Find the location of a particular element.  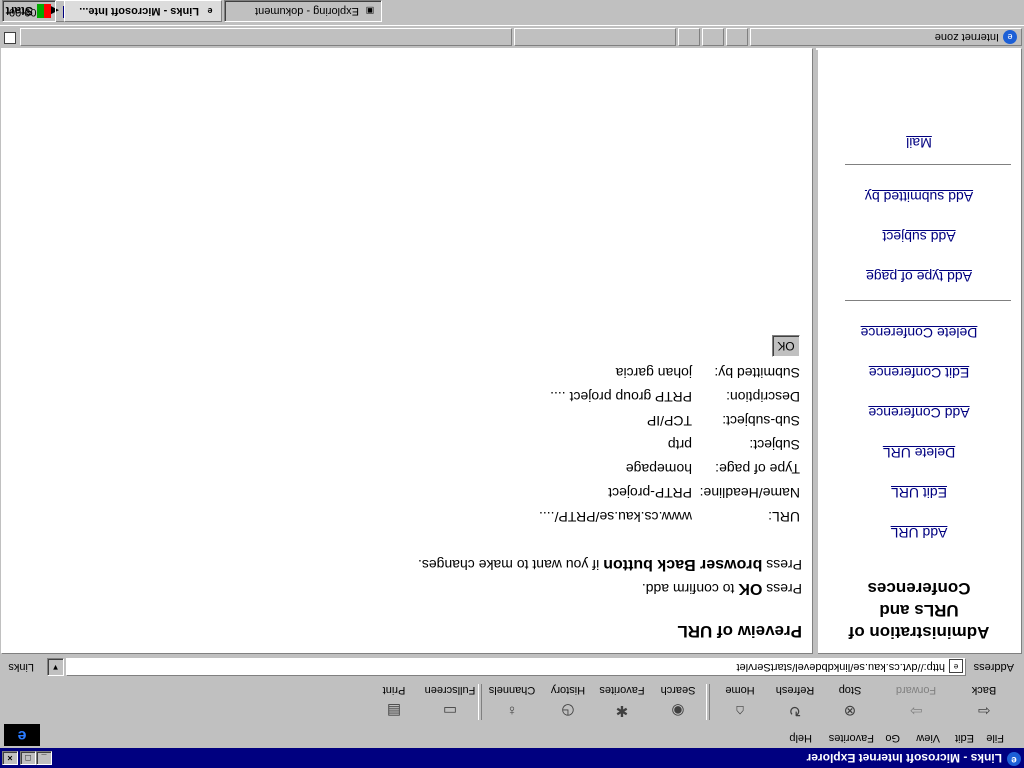

back-post: if you want to make changes. is located at coordinates (510, 565).